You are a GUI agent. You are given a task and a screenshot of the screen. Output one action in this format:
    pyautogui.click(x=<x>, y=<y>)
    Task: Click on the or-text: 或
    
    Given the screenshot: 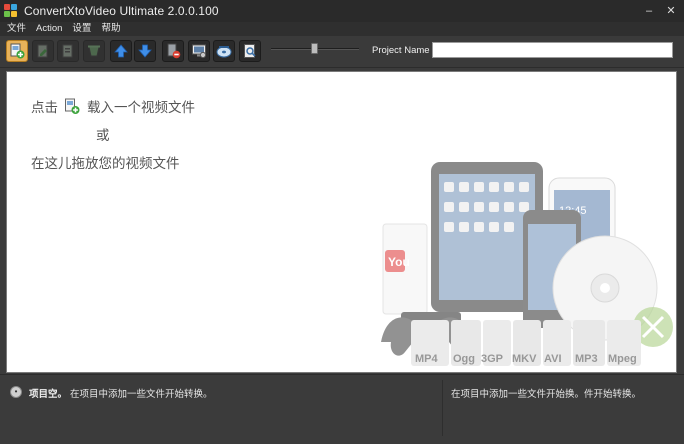 What is the action you would take?
    pyautogui.click(x=103, y=136)
    